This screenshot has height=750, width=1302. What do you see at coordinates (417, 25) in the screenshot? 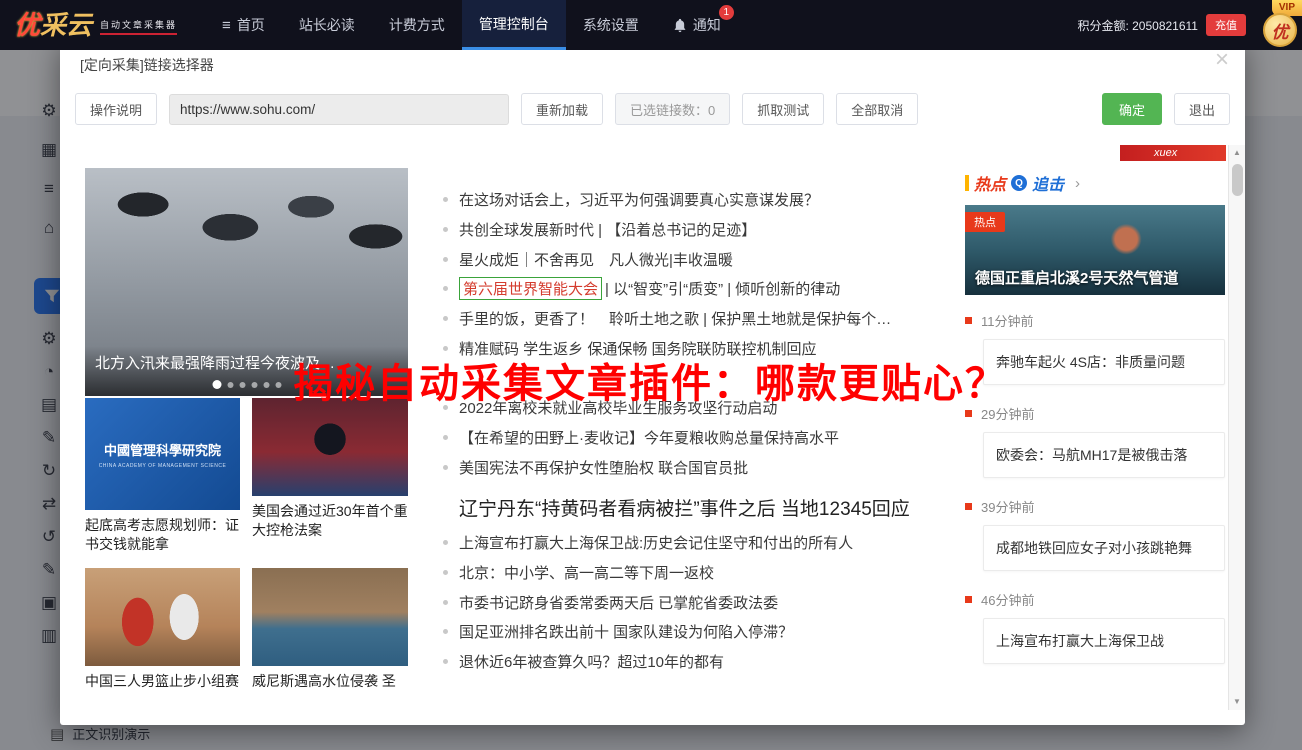
I see `nav-item-billing: 计费方式` at bounding box center [417, 25].